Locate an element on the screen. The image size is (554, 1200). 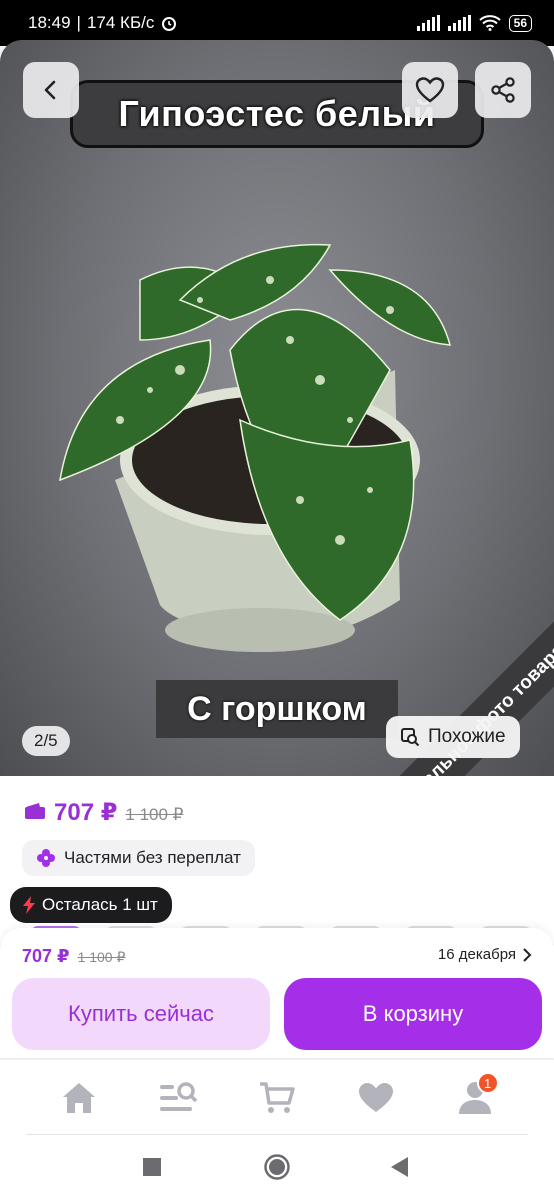
lightning-icon is located at coordinates (29, 905).